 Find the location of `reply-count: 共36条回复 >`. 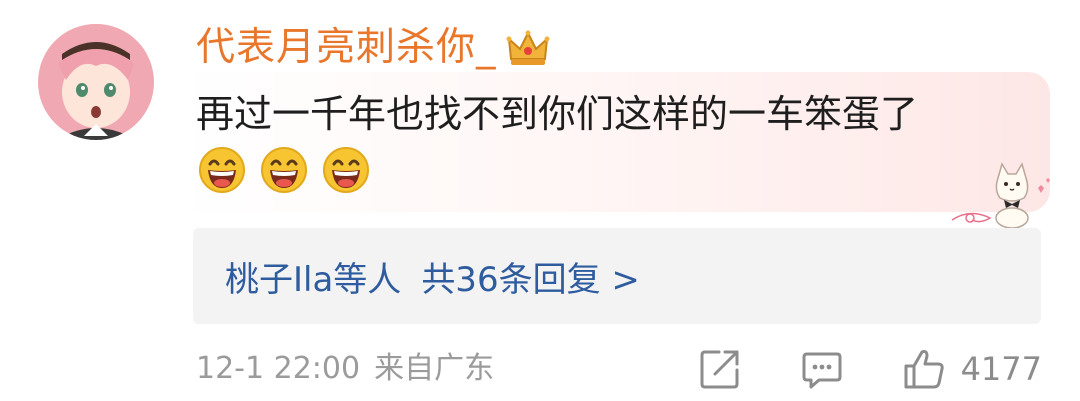

reply-count: 共36条回复 > is located at coordinates (530, 276).